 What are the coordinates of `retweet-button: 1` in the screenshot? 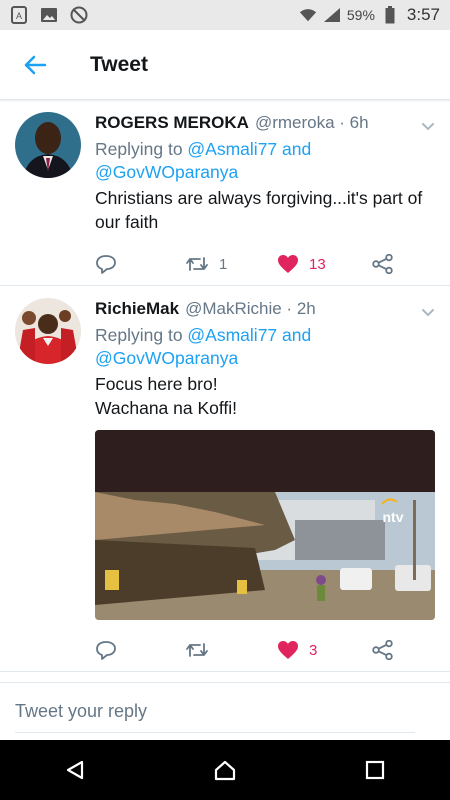 It's located at (231, 264).